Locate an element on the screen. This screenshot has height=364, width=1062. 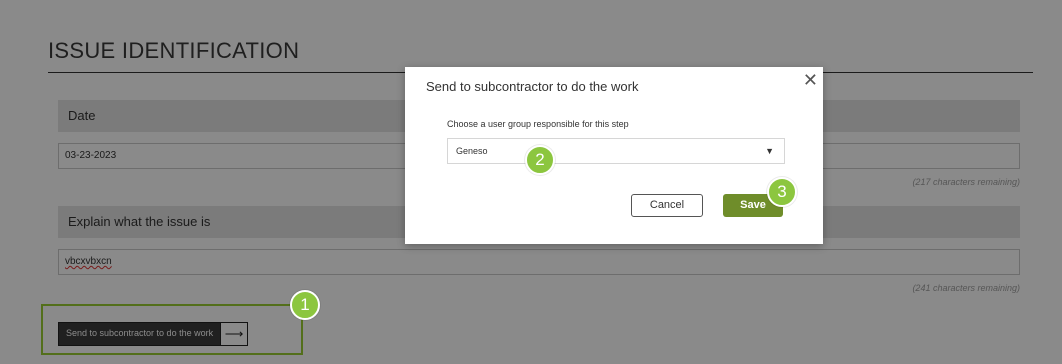
step-badge-1: 1 is located at coordinates (305, 305).